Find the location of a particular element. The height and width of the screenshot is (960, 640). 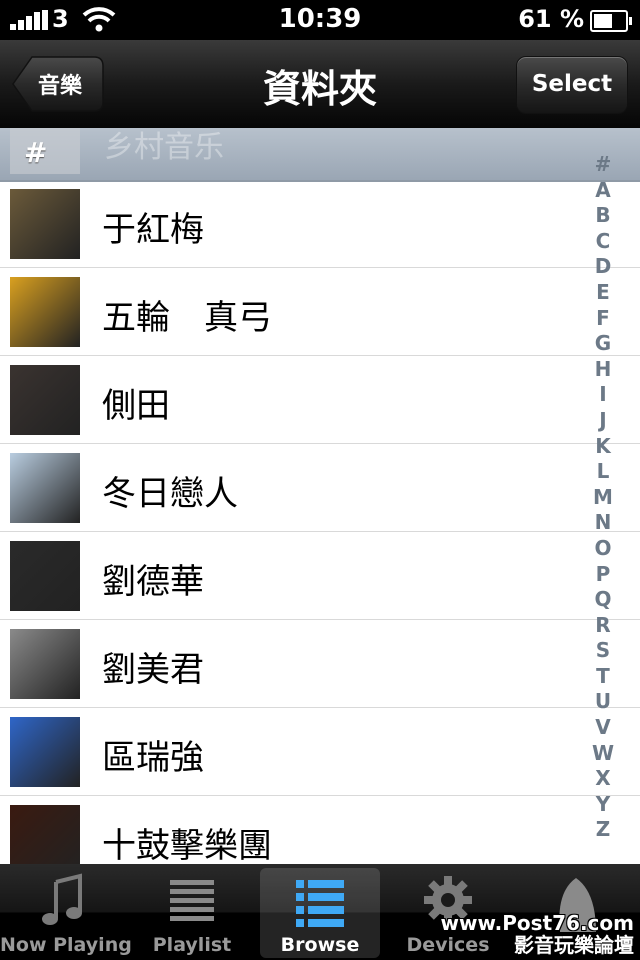

navigation-bar: 音樂 資料夾 Select is located at coordinates (320, 84).